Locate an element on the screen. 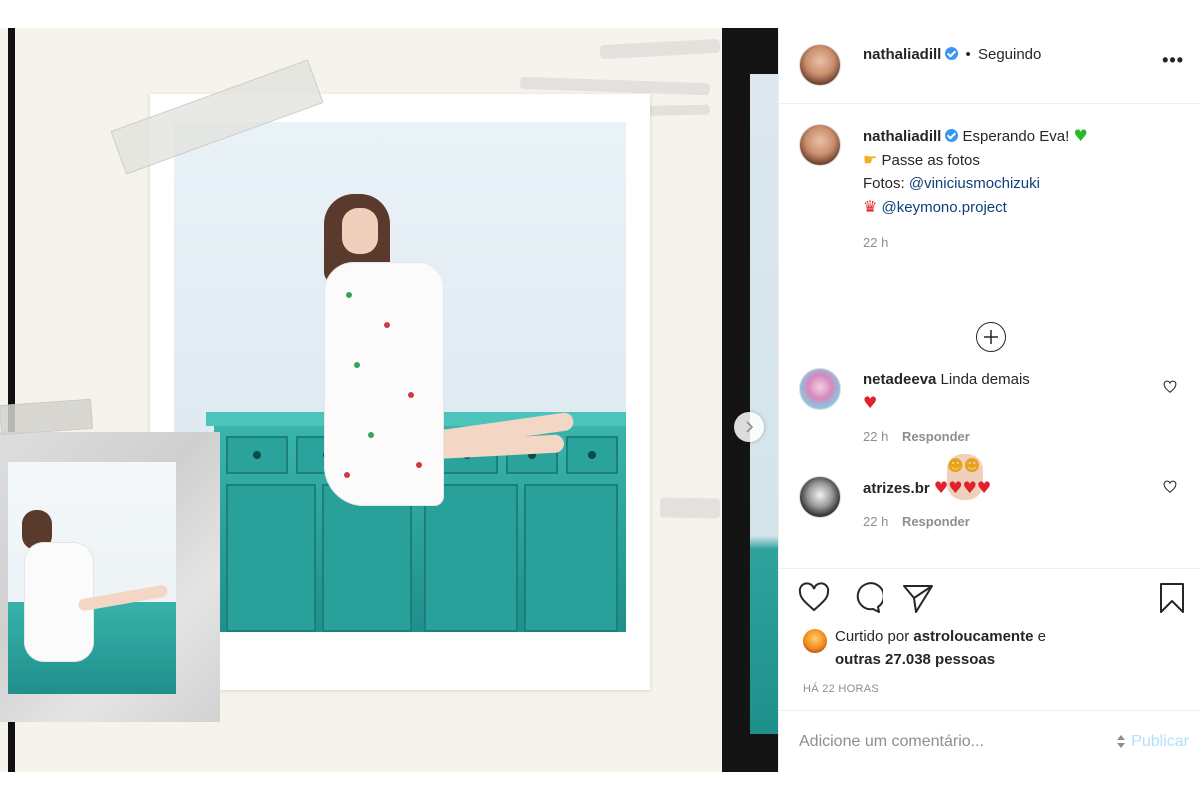 Image resolution: width=1200 pixels, height=800 pixels. publish-button: Publicar is located at coordinates (1152, 742).